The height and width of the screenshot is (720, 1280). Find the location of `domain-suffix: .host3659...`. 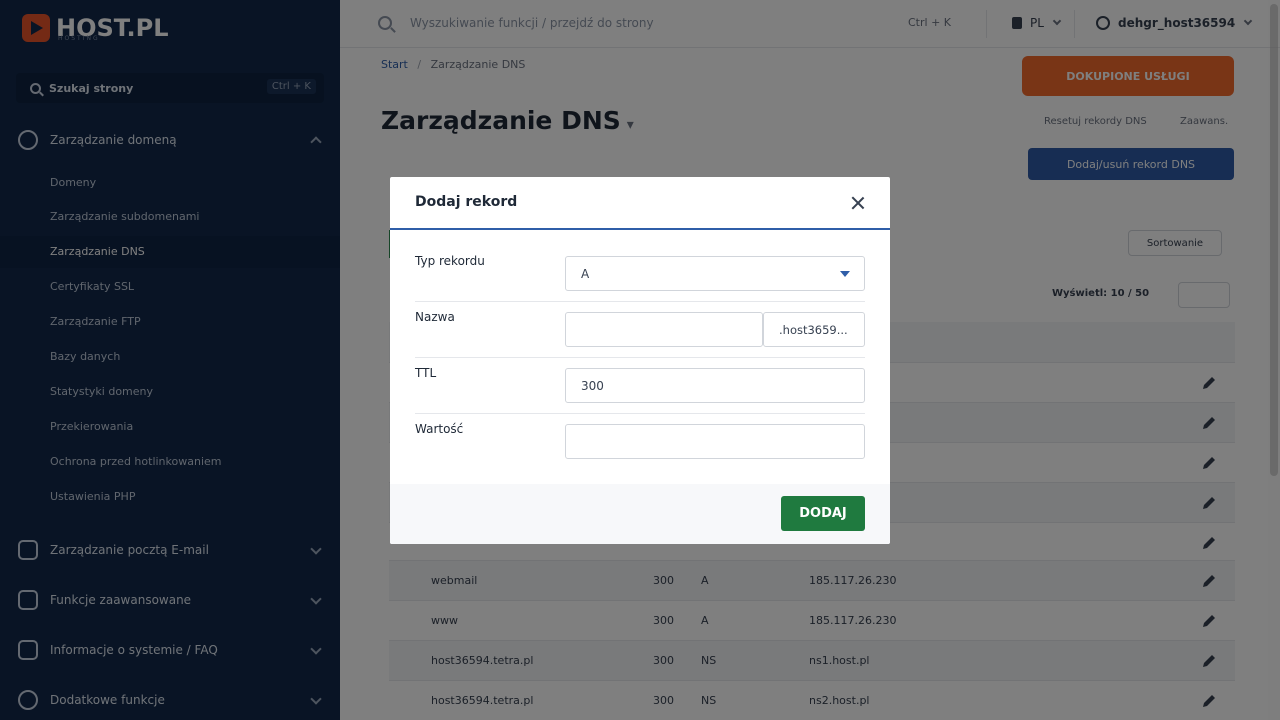

domain-suffix: .host3659... is located at coordinates (814, 329).